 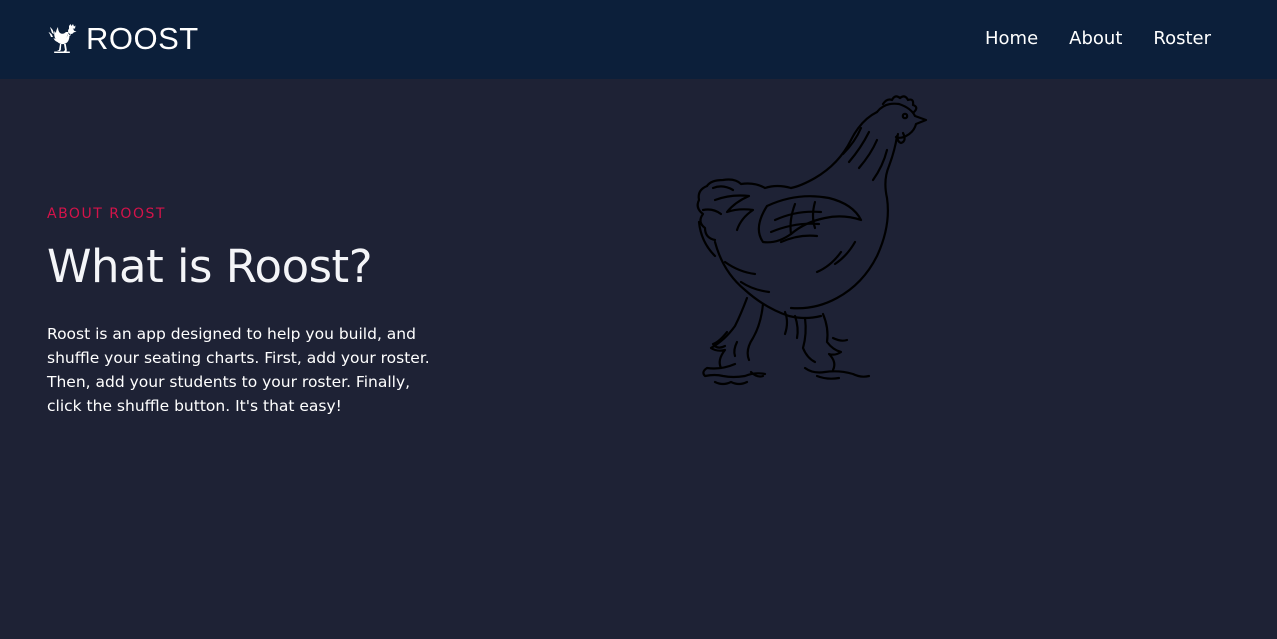 What do you see at coordinates (62, 38) in the screenshot?
I see `rooster-icon` at bounding box center [62, 38].